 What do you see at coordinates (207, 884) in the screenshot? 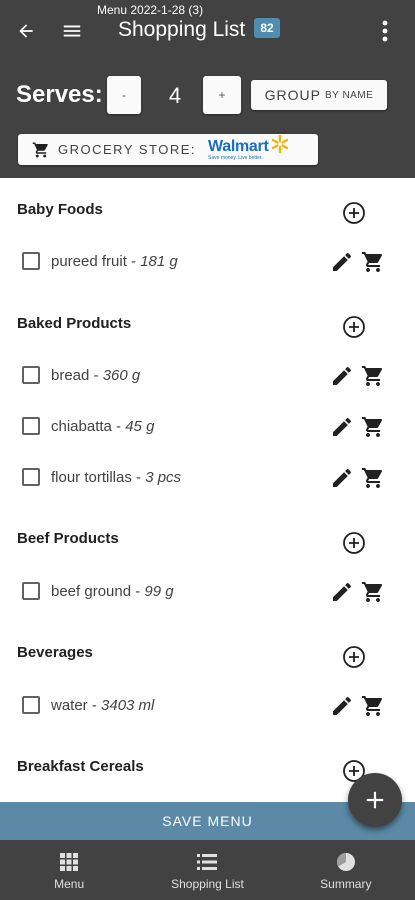
I see `nav-shopping-list-label: Shopping List` at bounding box center [207, 884].